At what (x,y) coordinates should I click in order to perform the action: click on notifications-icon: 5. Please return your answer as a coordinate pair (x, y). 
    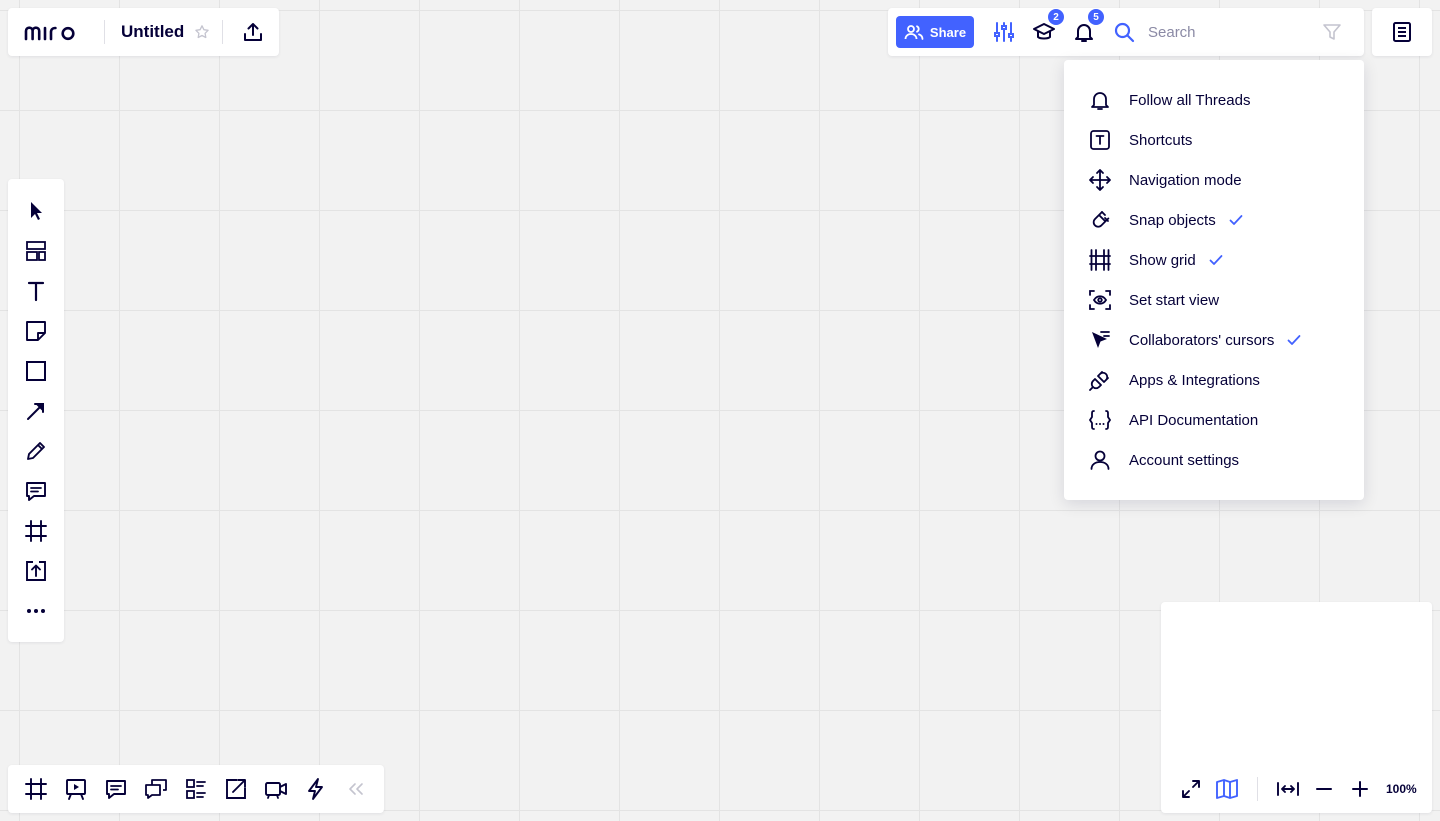
    Looking at the image, I should click on (1088, 26).